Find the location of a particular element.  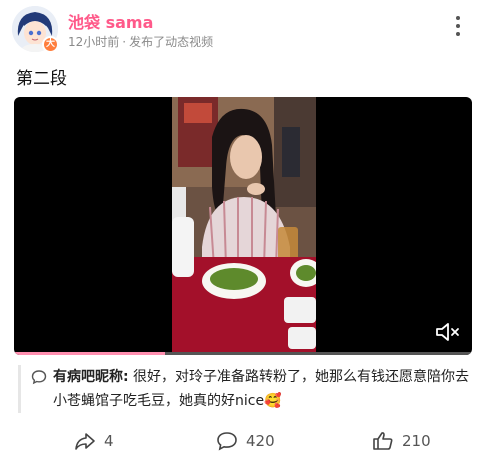

video-progress is located at coordinates (243, 353).